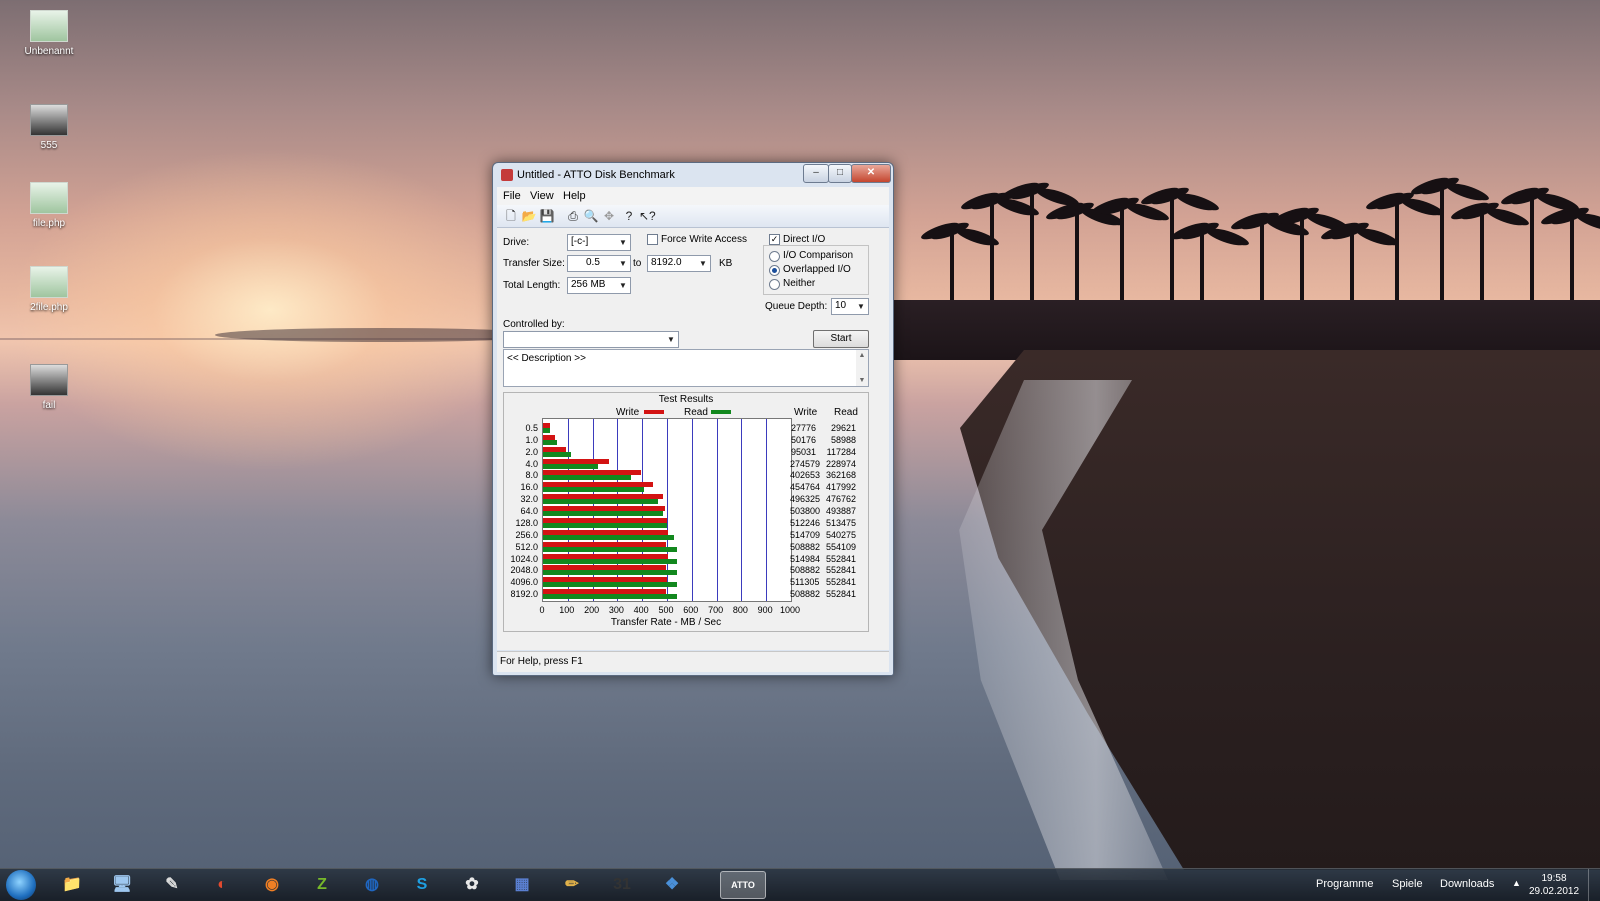 Image resolution: width=1600 pixels, height=901 pixels. I want to click on queue-depth-value: 10, so click(841, 305).